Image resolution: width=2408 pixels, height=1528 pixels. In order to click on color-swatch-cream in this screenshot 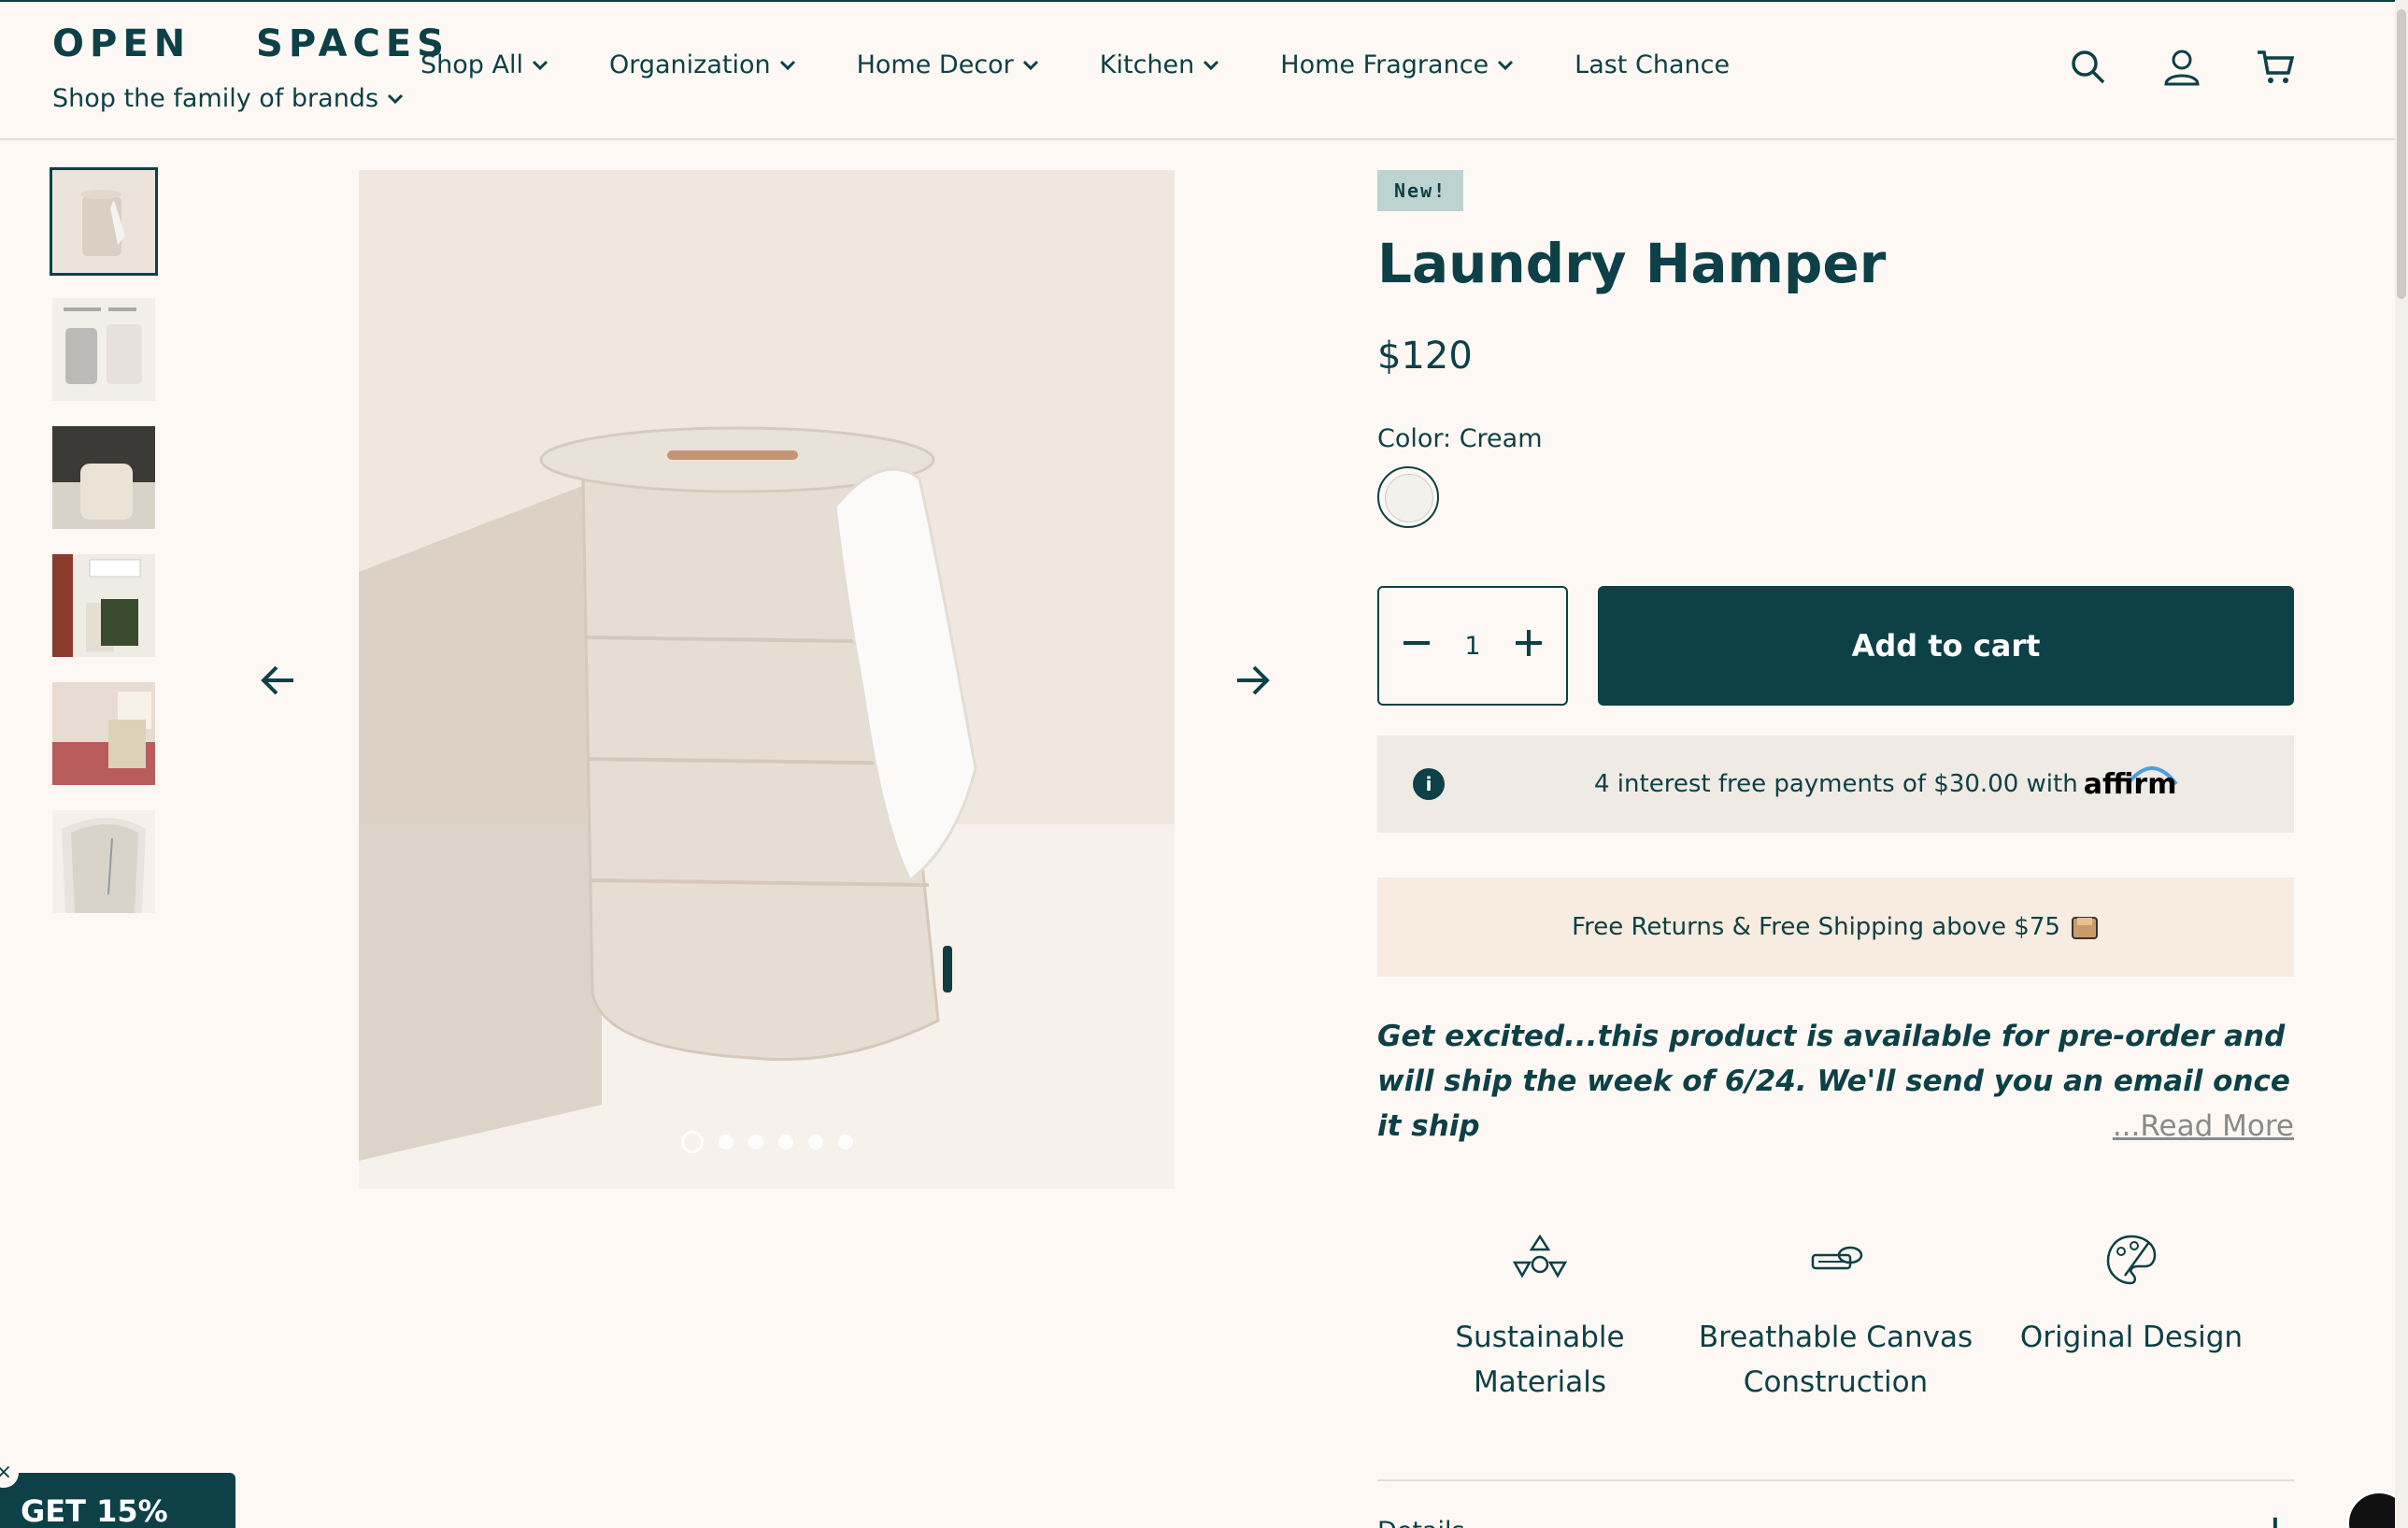, I will do `click(1408, 497)`.